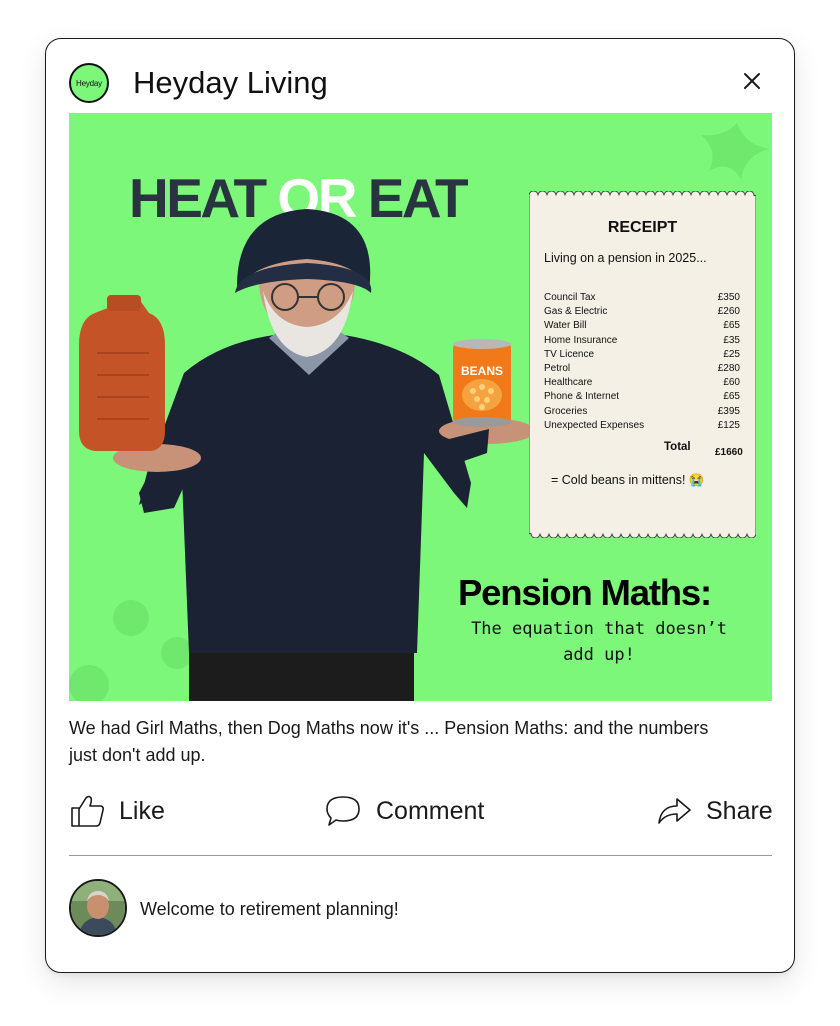 This screenshot has width=840, height=1026. Describe the element at coordinates (88, 811) in the screenshot. I see `thumbs-up-icon` at that location.